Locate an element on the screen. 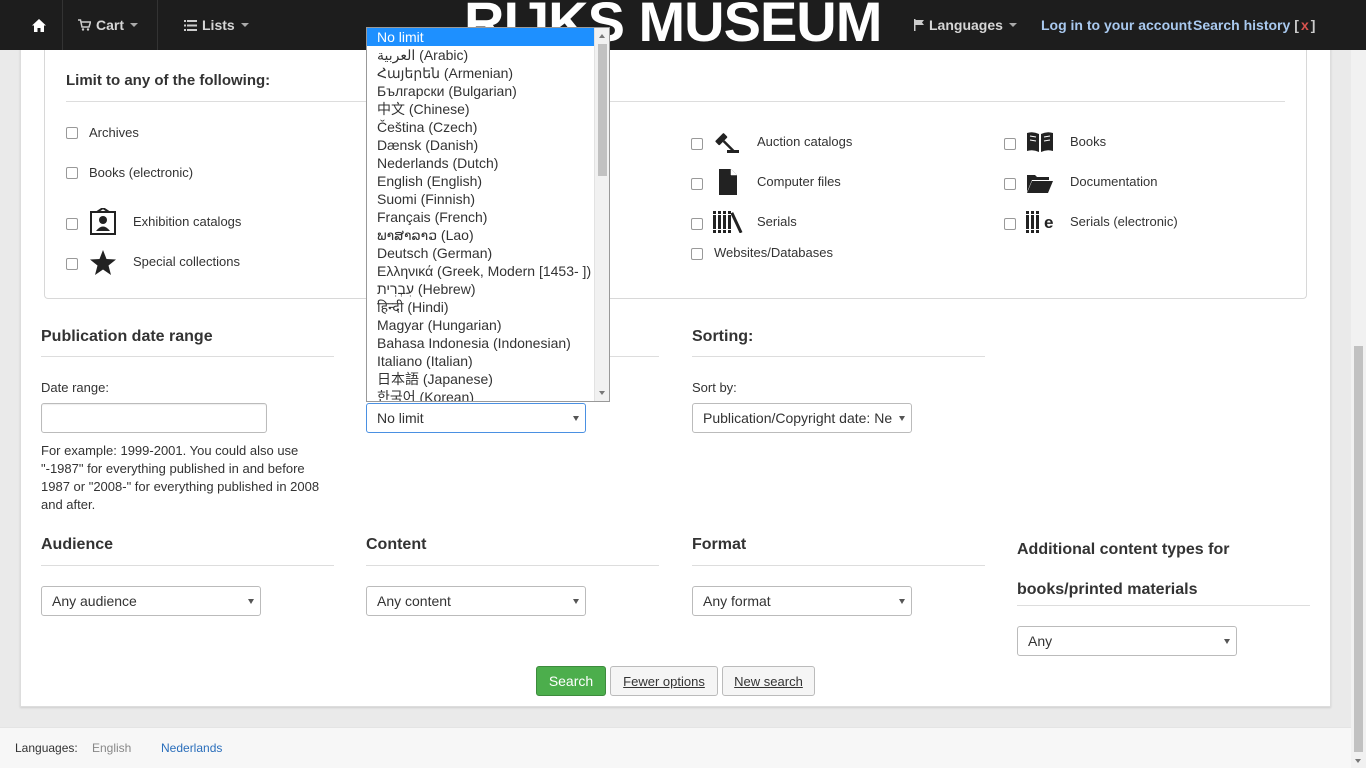  language-option: Suomi (Finnish) is located at coordinates (481, 199).